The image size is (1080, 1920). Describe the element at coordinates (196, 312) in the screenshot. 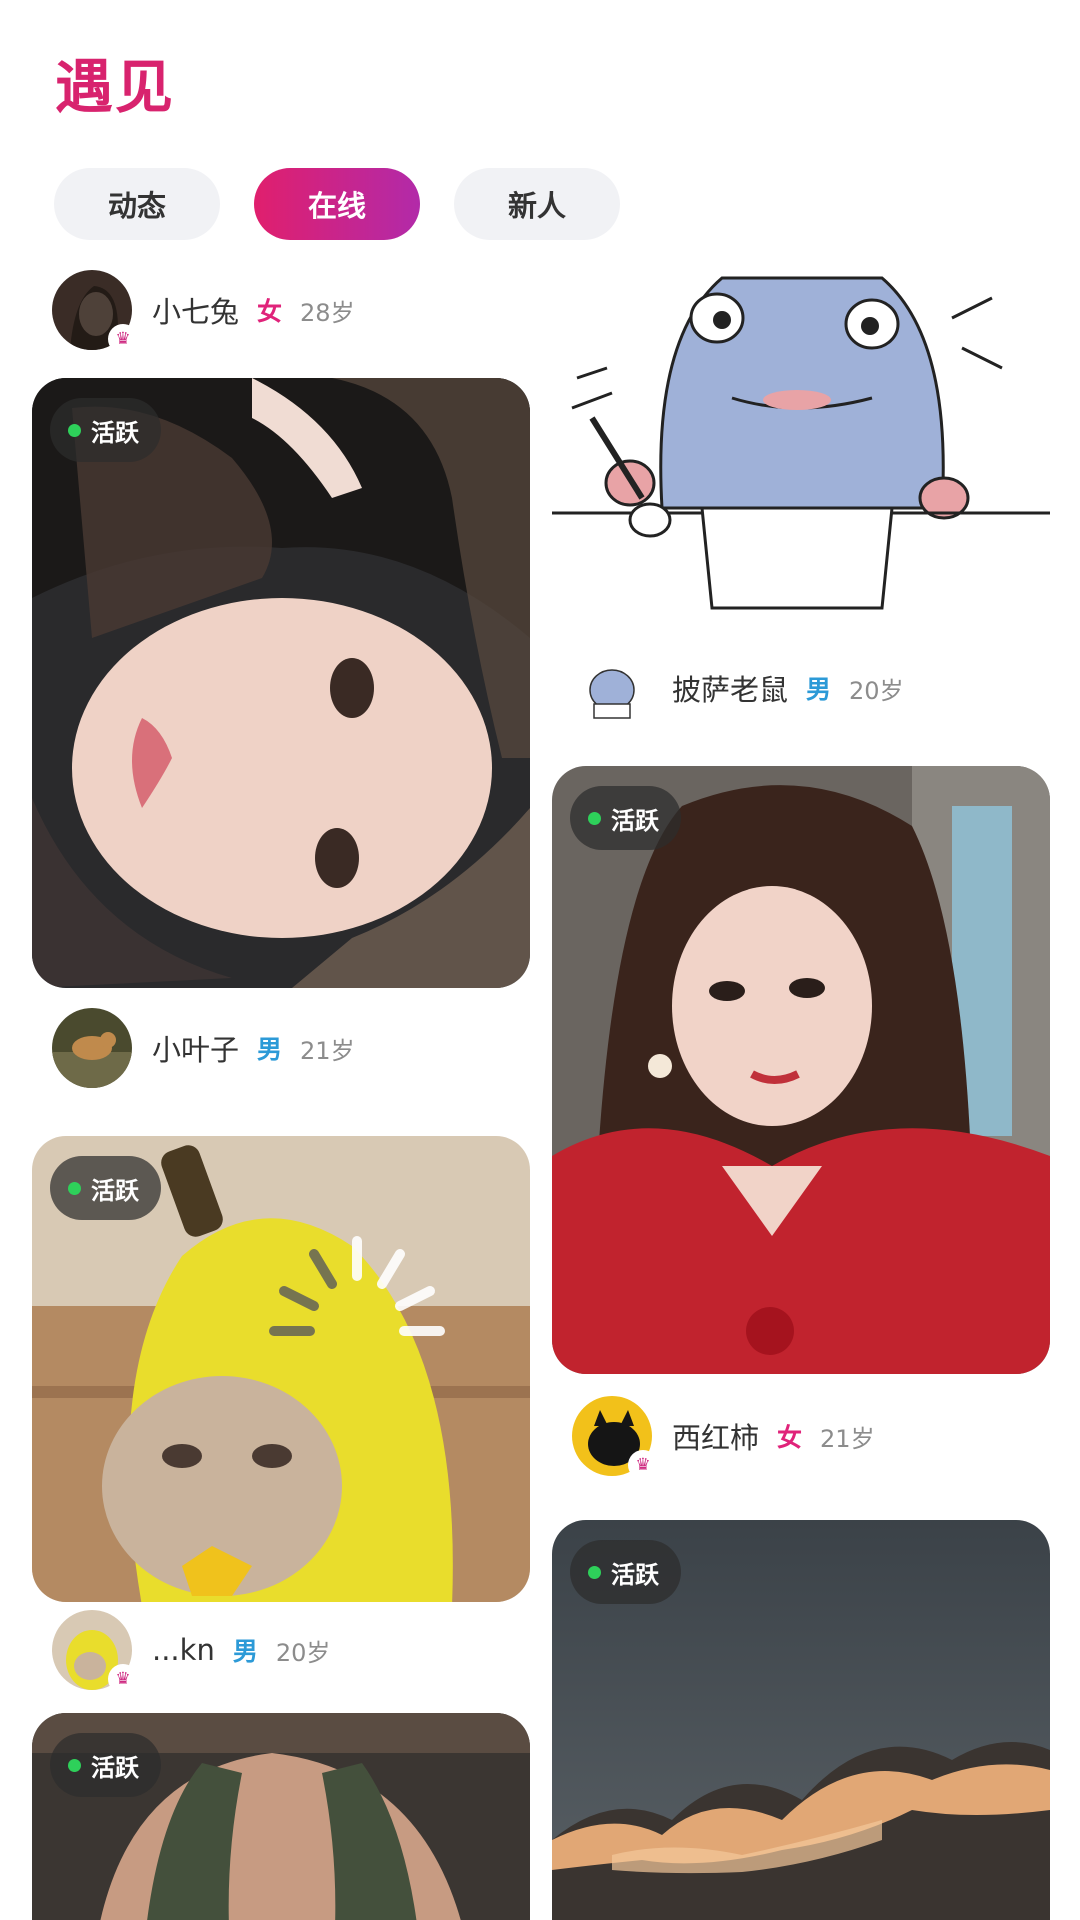

I see `username: 小七兔` at that location.